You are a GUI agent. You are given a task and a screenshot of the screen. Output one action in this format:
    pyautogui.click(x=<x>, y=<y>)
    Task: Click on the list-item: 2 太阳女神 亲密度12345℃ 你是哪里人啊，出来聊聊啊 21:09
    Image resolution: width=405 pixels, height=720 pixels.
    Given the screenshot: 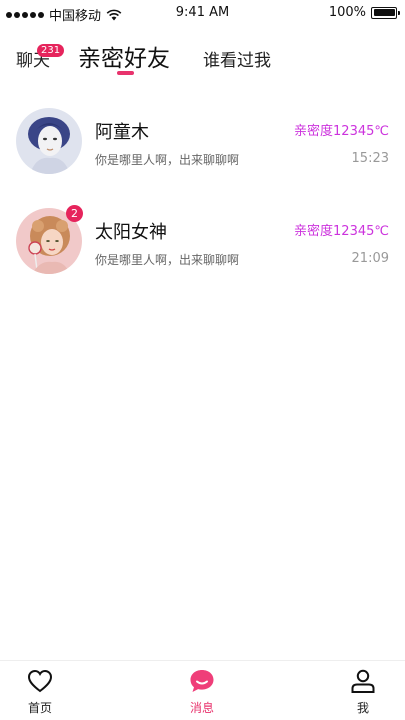 What is the action you would take?
    pyautogui.click(x=202, y=250)
    